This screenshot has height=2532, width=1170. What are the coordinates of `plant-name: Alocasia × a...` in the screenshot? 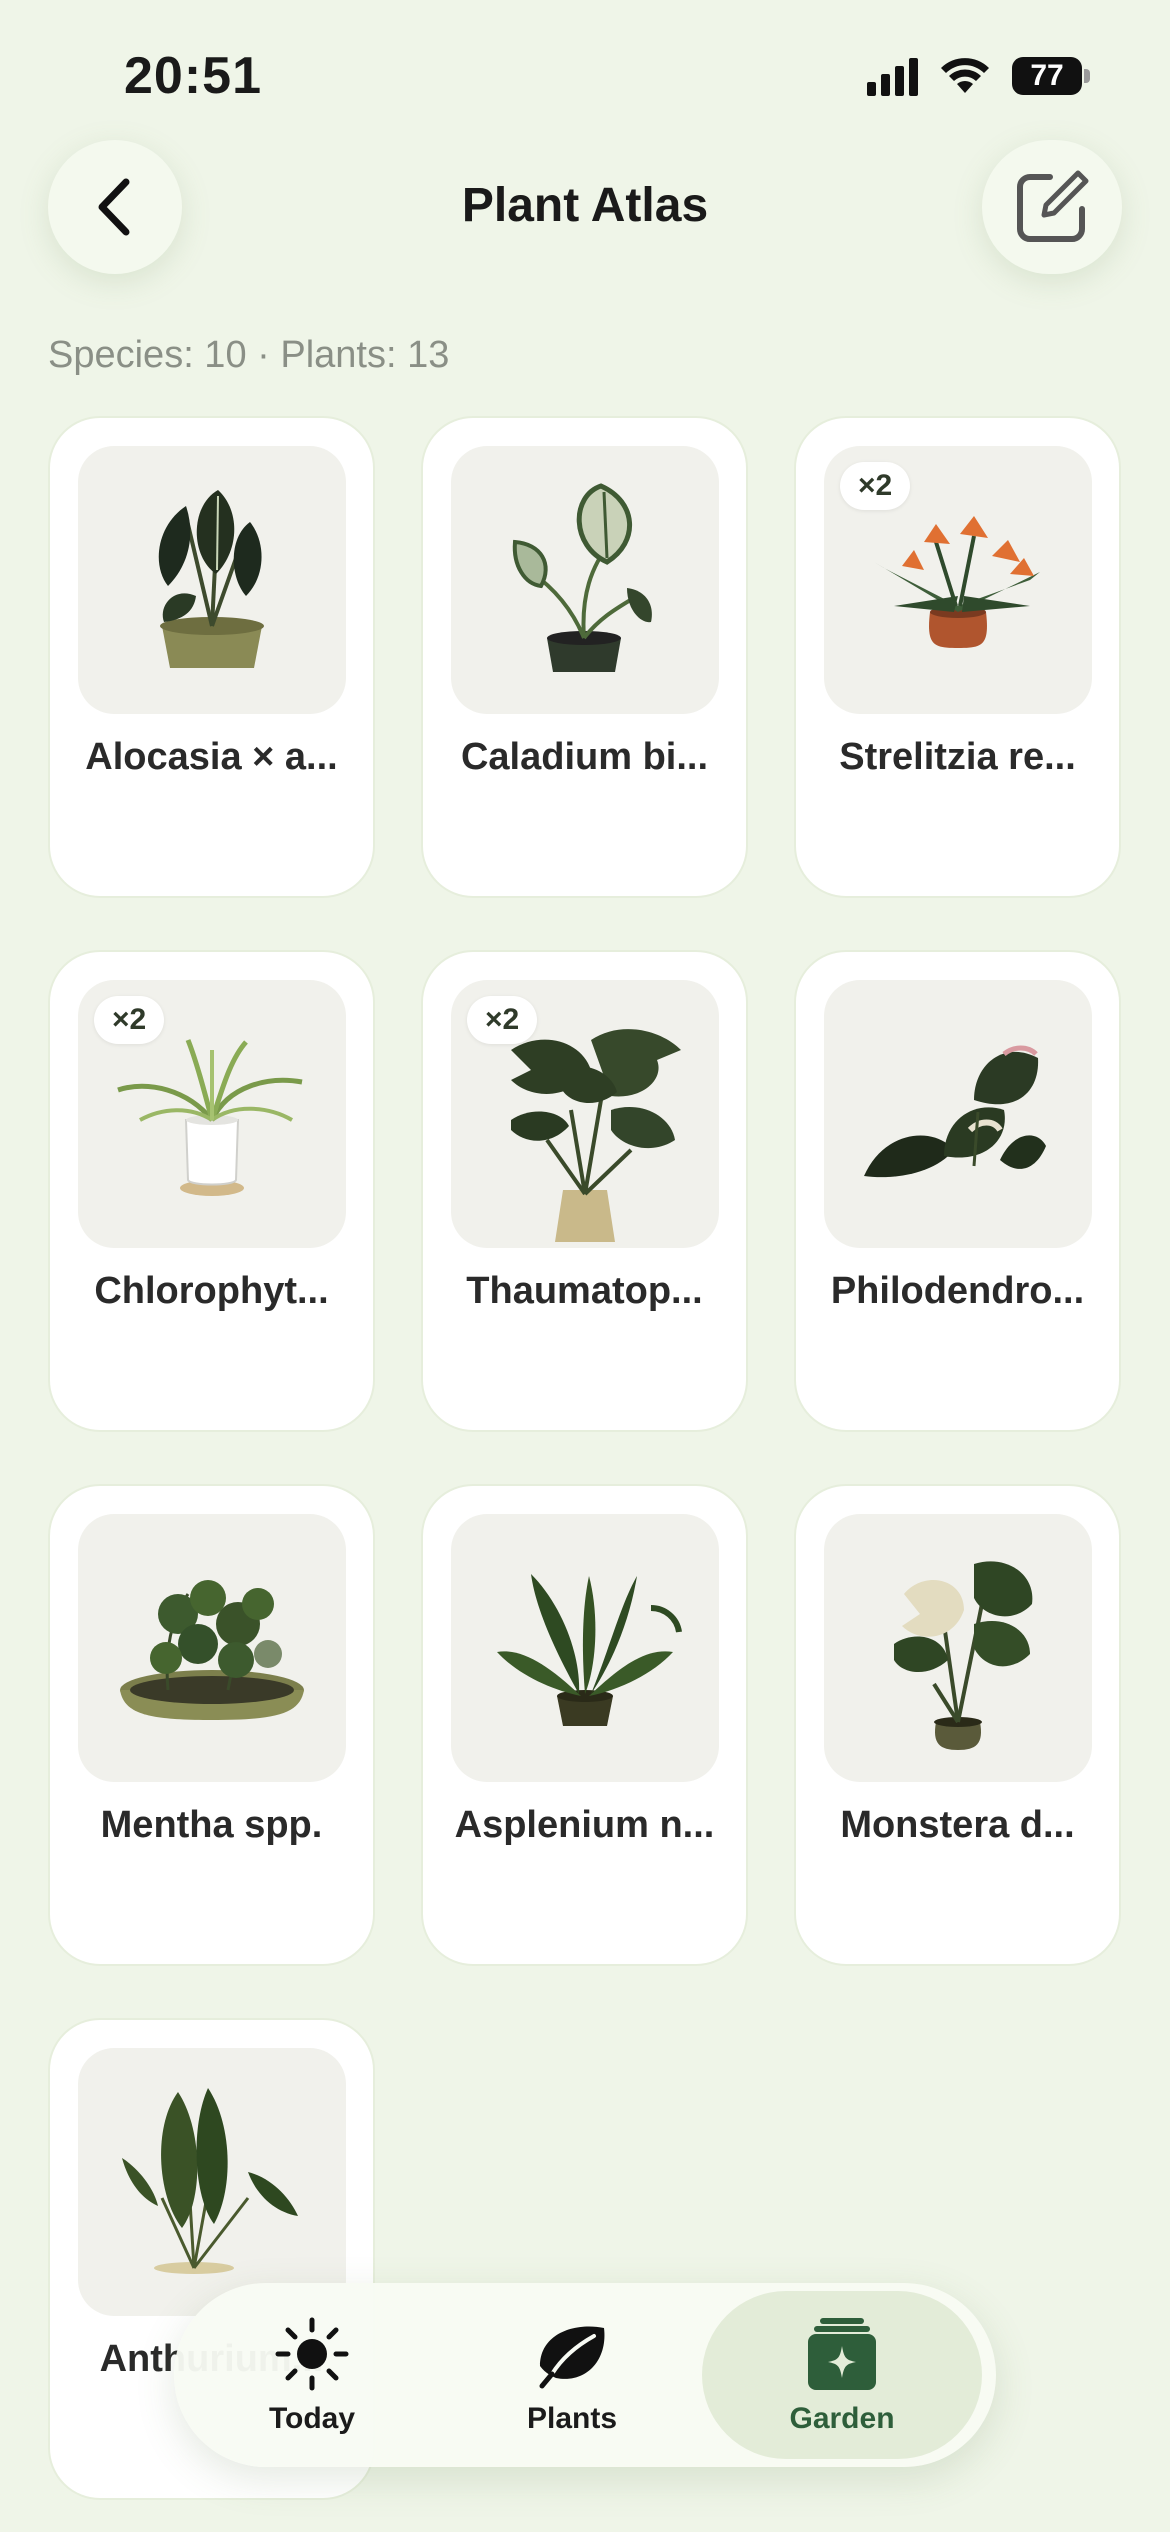 It's located at (211, 757).